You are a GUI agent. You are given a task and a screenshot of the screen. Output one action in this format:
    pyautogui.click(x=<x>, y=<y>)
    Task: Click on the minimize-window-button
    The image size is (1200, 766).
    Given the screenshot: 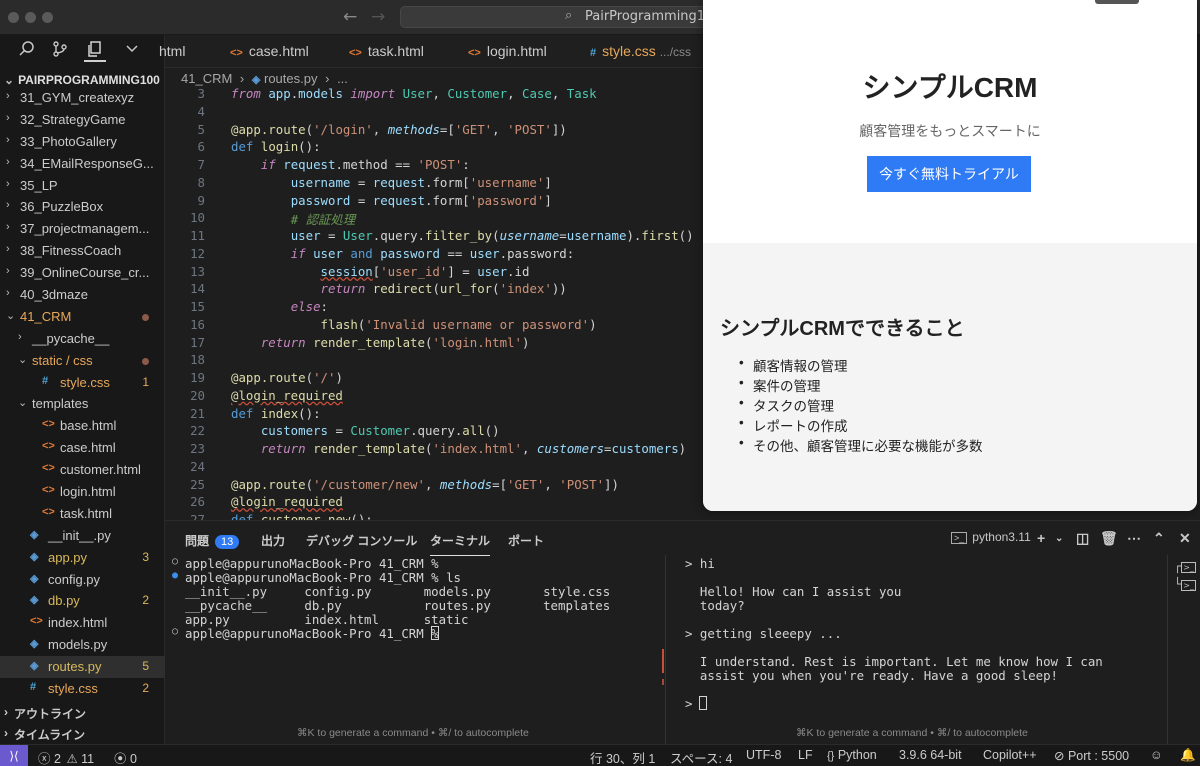 What is the action you would take?
    pyautogui.click(x=30, y=17)
    